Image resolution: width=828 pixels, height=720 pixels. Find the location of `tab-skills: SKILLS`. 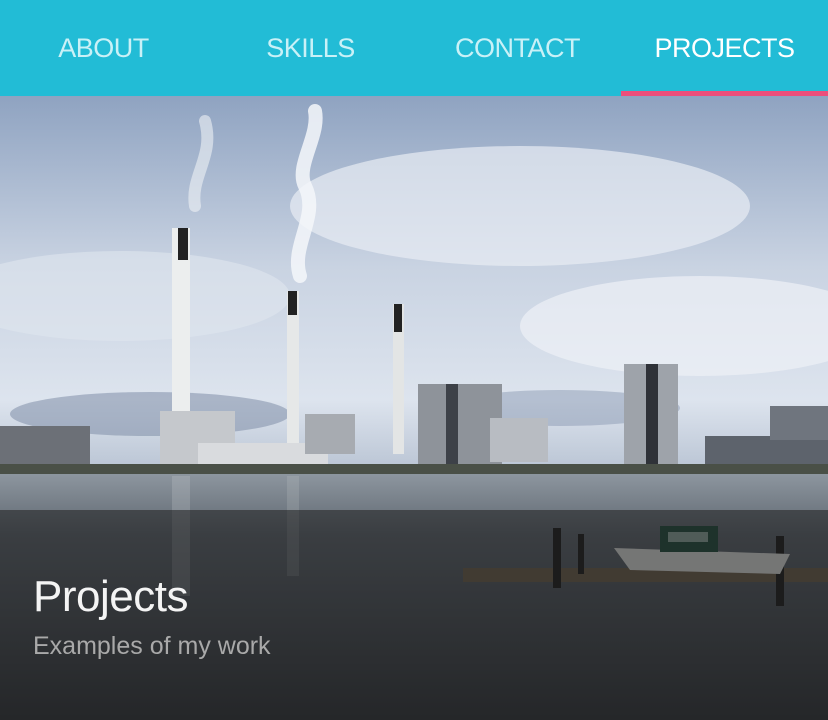

tab-skills: SKILLS is located at coordinates (310, 48).